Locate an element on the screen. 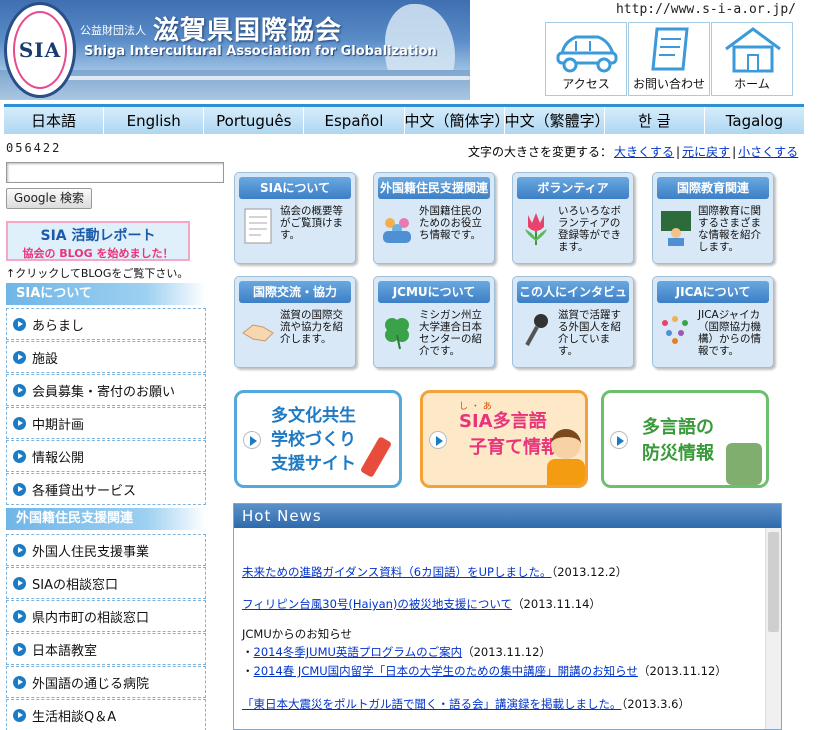 This screenshot has width=826, height=730. lang-korean: 한 글 is located at coordinates (654, 120).